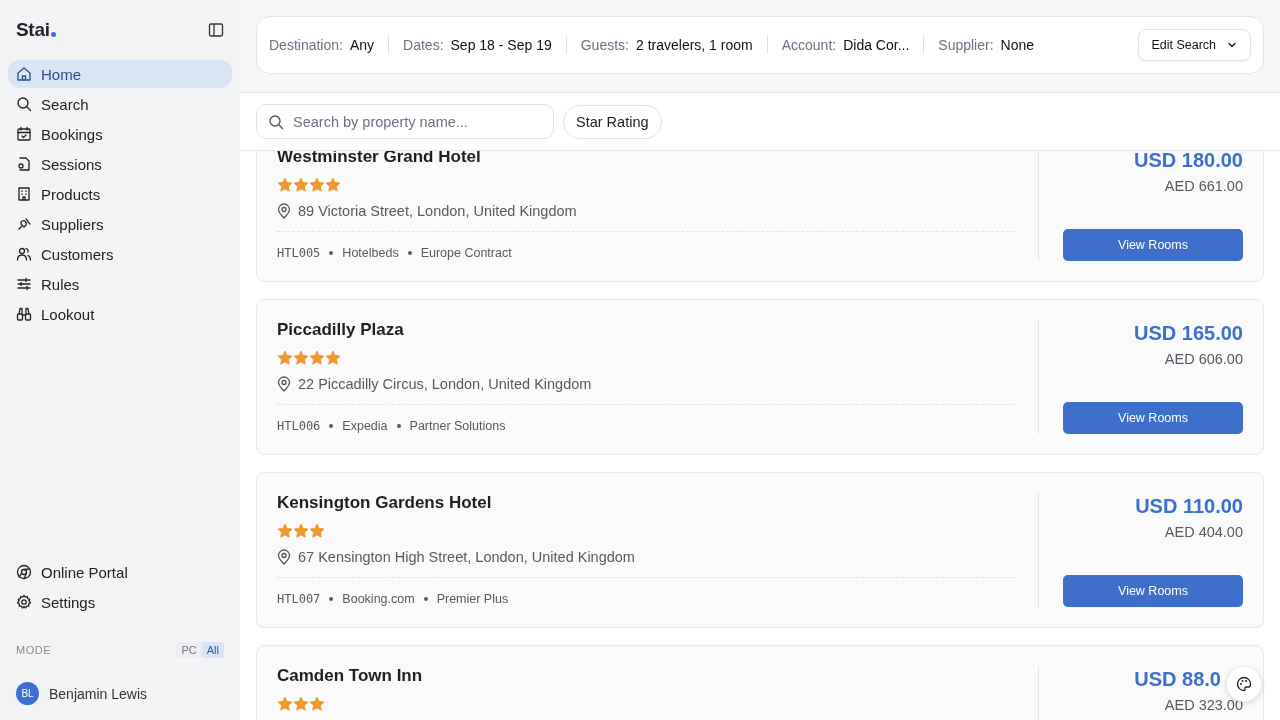 This screenshot has height=720, width=1280. What do you see at coordinates (24, 74) in the screenshot?
I see `home-icon` at bounding box center [24, 74].